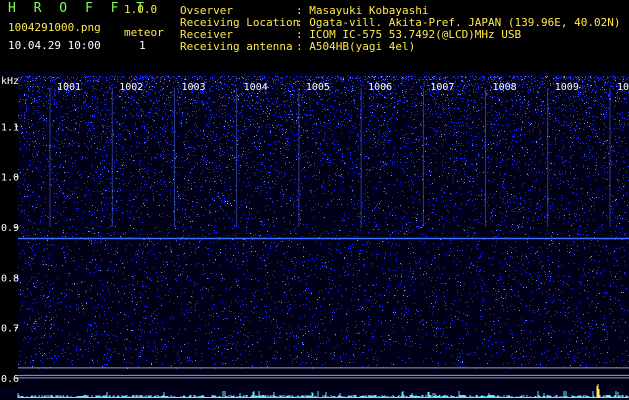 This screenshot has width=629, height=400. Describe the element at coordinates (10, 178) in the screenshot. I see `y-tick-label: 1.0` at that location.